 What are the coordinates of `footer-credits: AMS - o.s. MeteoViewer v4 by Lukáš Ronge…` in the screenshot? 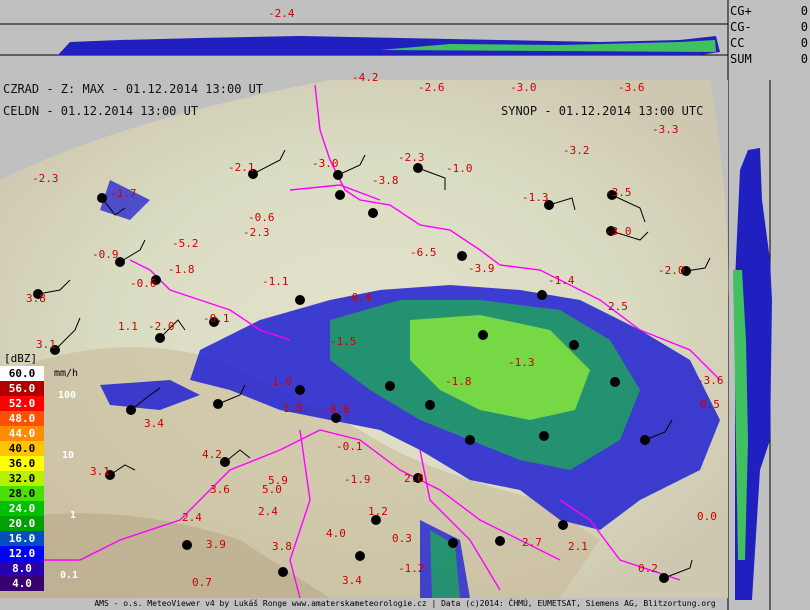 It's located at (405, 603).